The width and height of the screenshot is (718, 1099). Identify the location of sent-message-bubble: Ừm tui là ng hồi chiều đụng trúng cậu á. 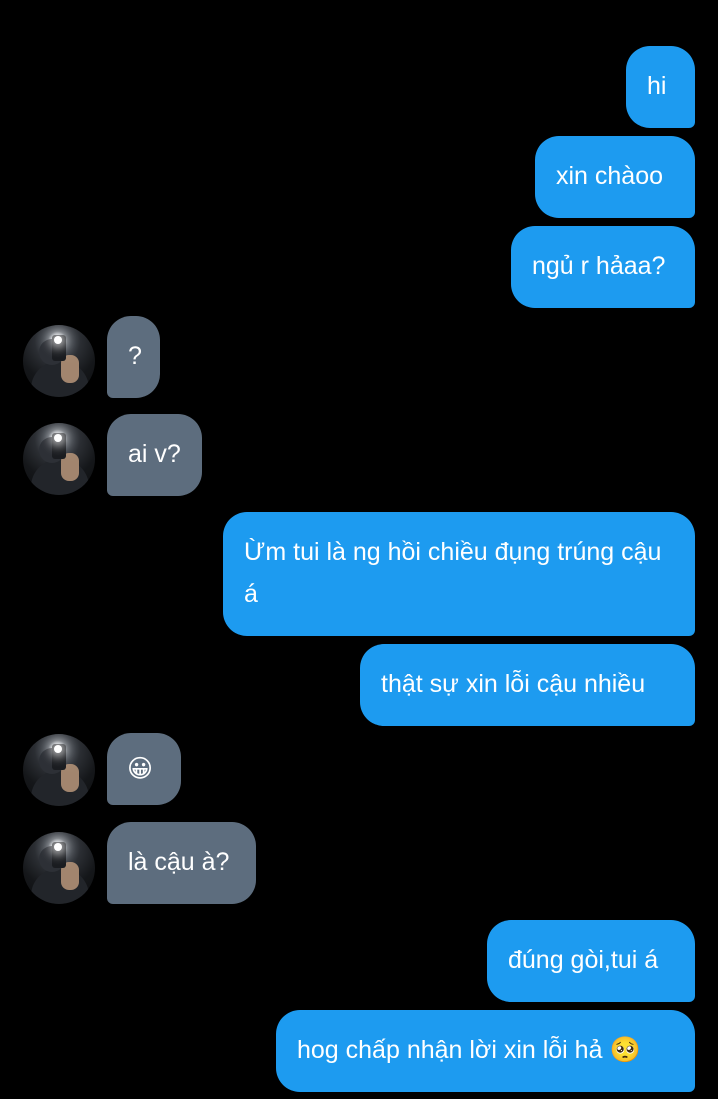
(459, 574).